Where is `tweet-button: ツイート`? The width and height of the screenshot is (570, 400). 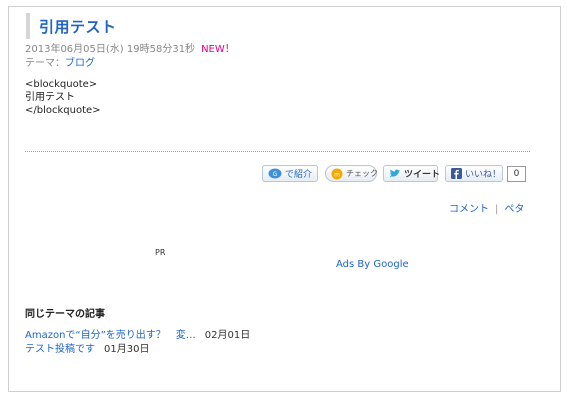
tweet-button: ツイート is located at coordinates (412, 173).